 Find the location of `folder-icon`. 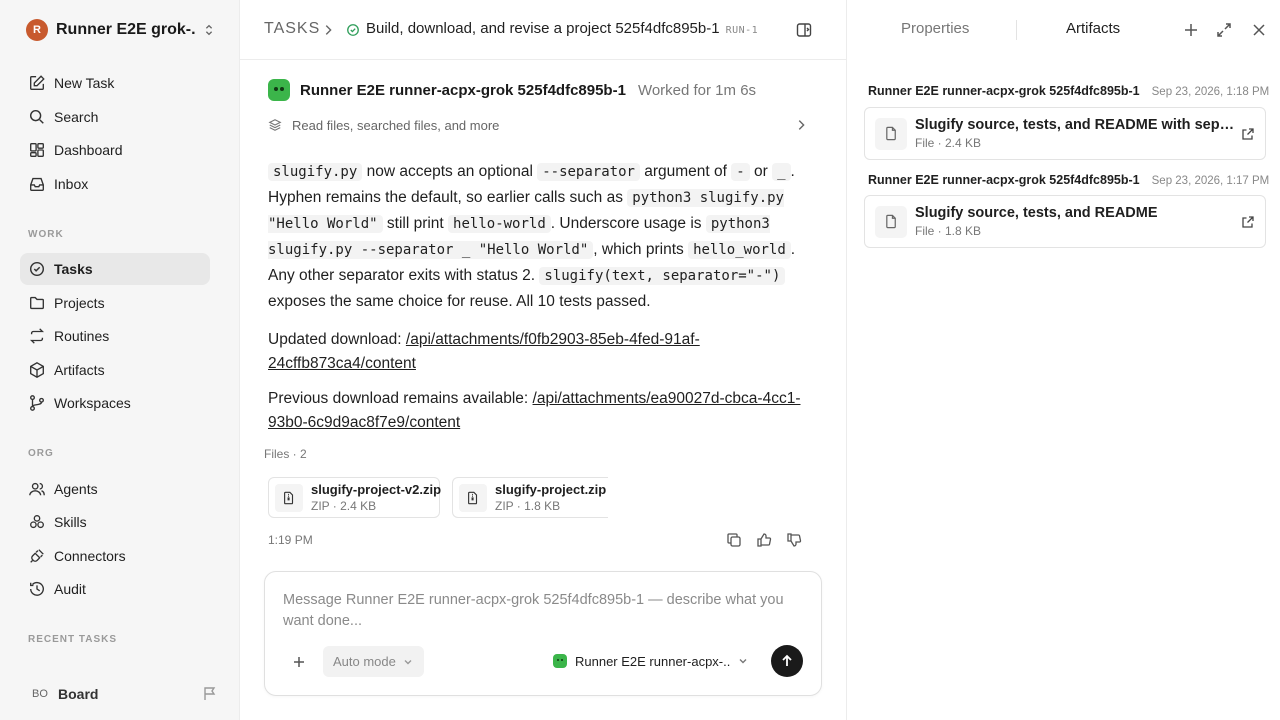

folder-icon is located at coordinates (37, 303).